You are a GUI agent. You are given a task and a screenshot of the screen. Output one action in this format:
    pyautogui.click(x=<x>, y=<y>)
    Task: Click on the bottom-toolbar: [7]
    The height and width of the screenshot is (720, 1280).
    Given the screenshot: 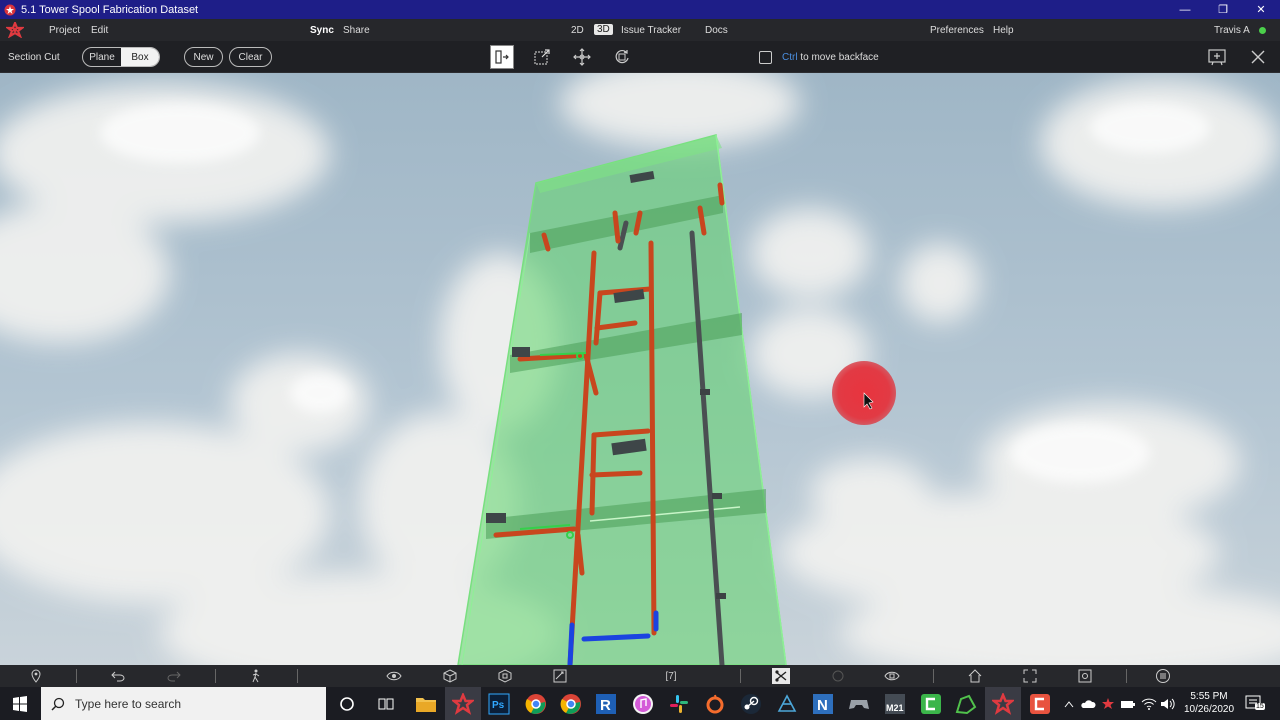 What is the action you would take?
    pyautogui.click(x=640, y=676)
    